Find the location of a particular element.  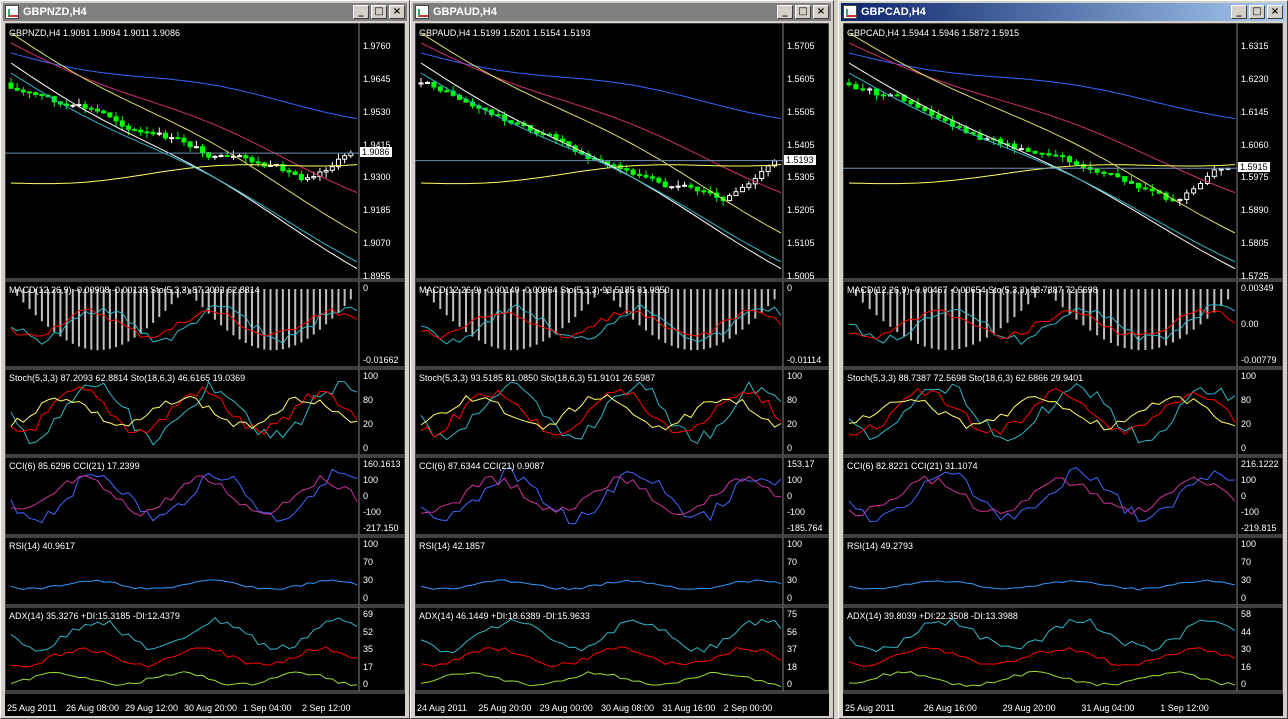

ma-blue-line is located at coordinates (1042, 86).